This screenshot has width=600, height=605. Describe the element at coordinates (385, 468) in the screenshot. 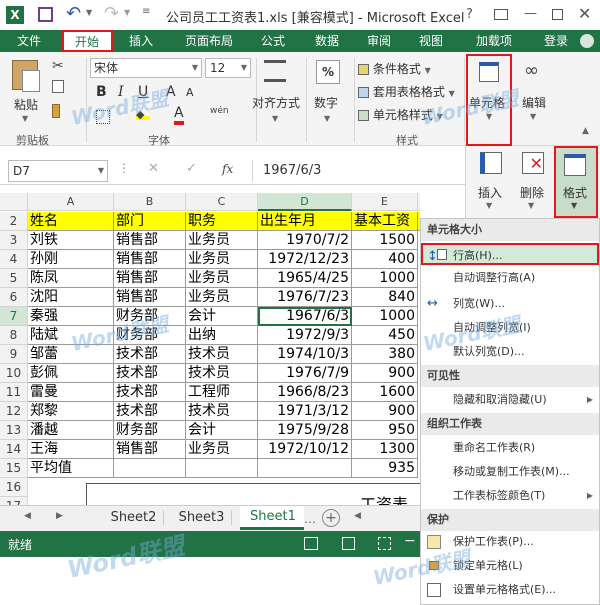

I see `cell: 935` at that location.